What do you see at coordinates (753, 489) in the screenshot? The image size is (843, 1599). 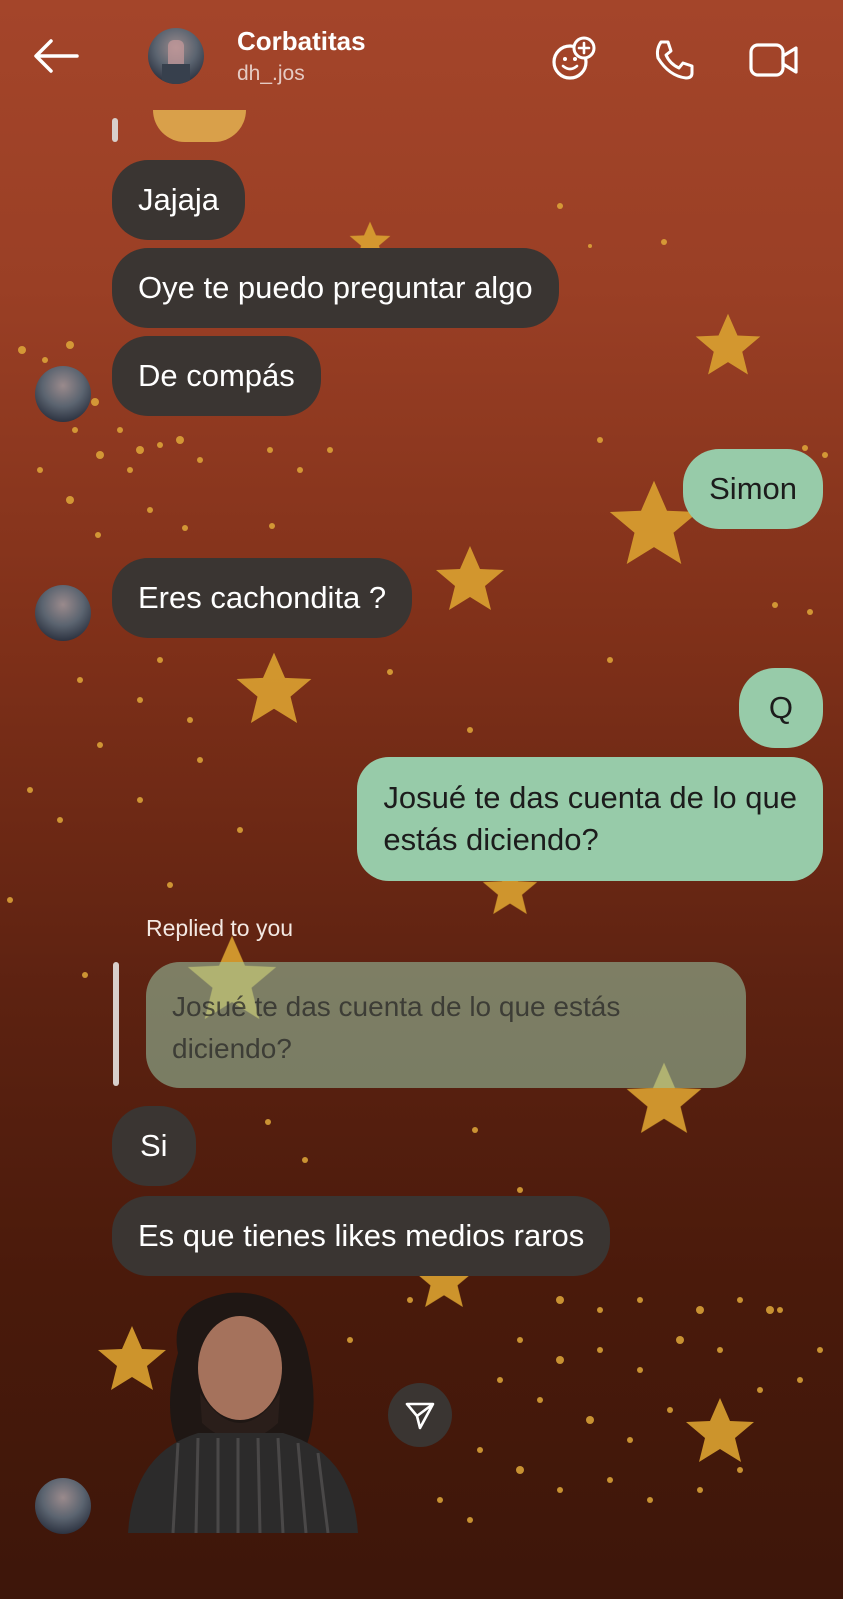 I see `outgoing-message: Simon` at bounding box center [753, 489].